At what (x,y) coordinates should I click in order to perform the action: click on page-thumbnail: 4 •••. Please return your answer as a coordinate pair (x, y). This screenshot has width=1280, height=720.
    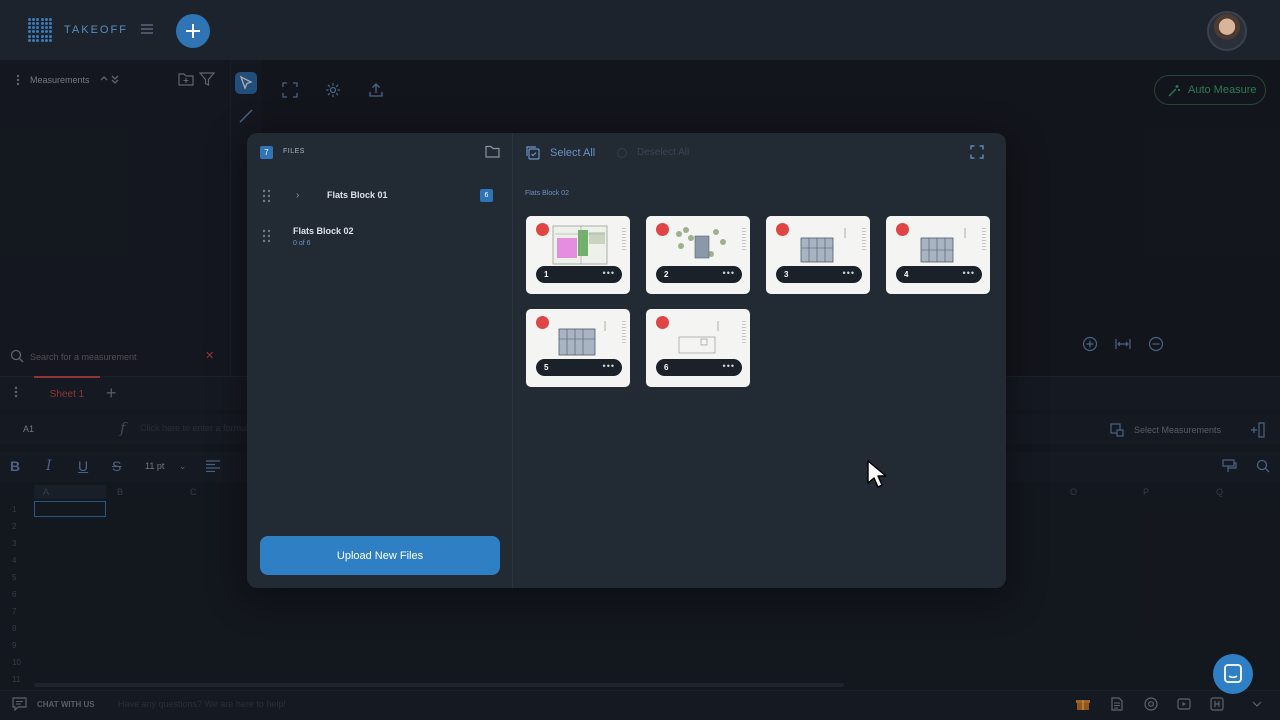
    Looking at the image, I should click on (938, 255).